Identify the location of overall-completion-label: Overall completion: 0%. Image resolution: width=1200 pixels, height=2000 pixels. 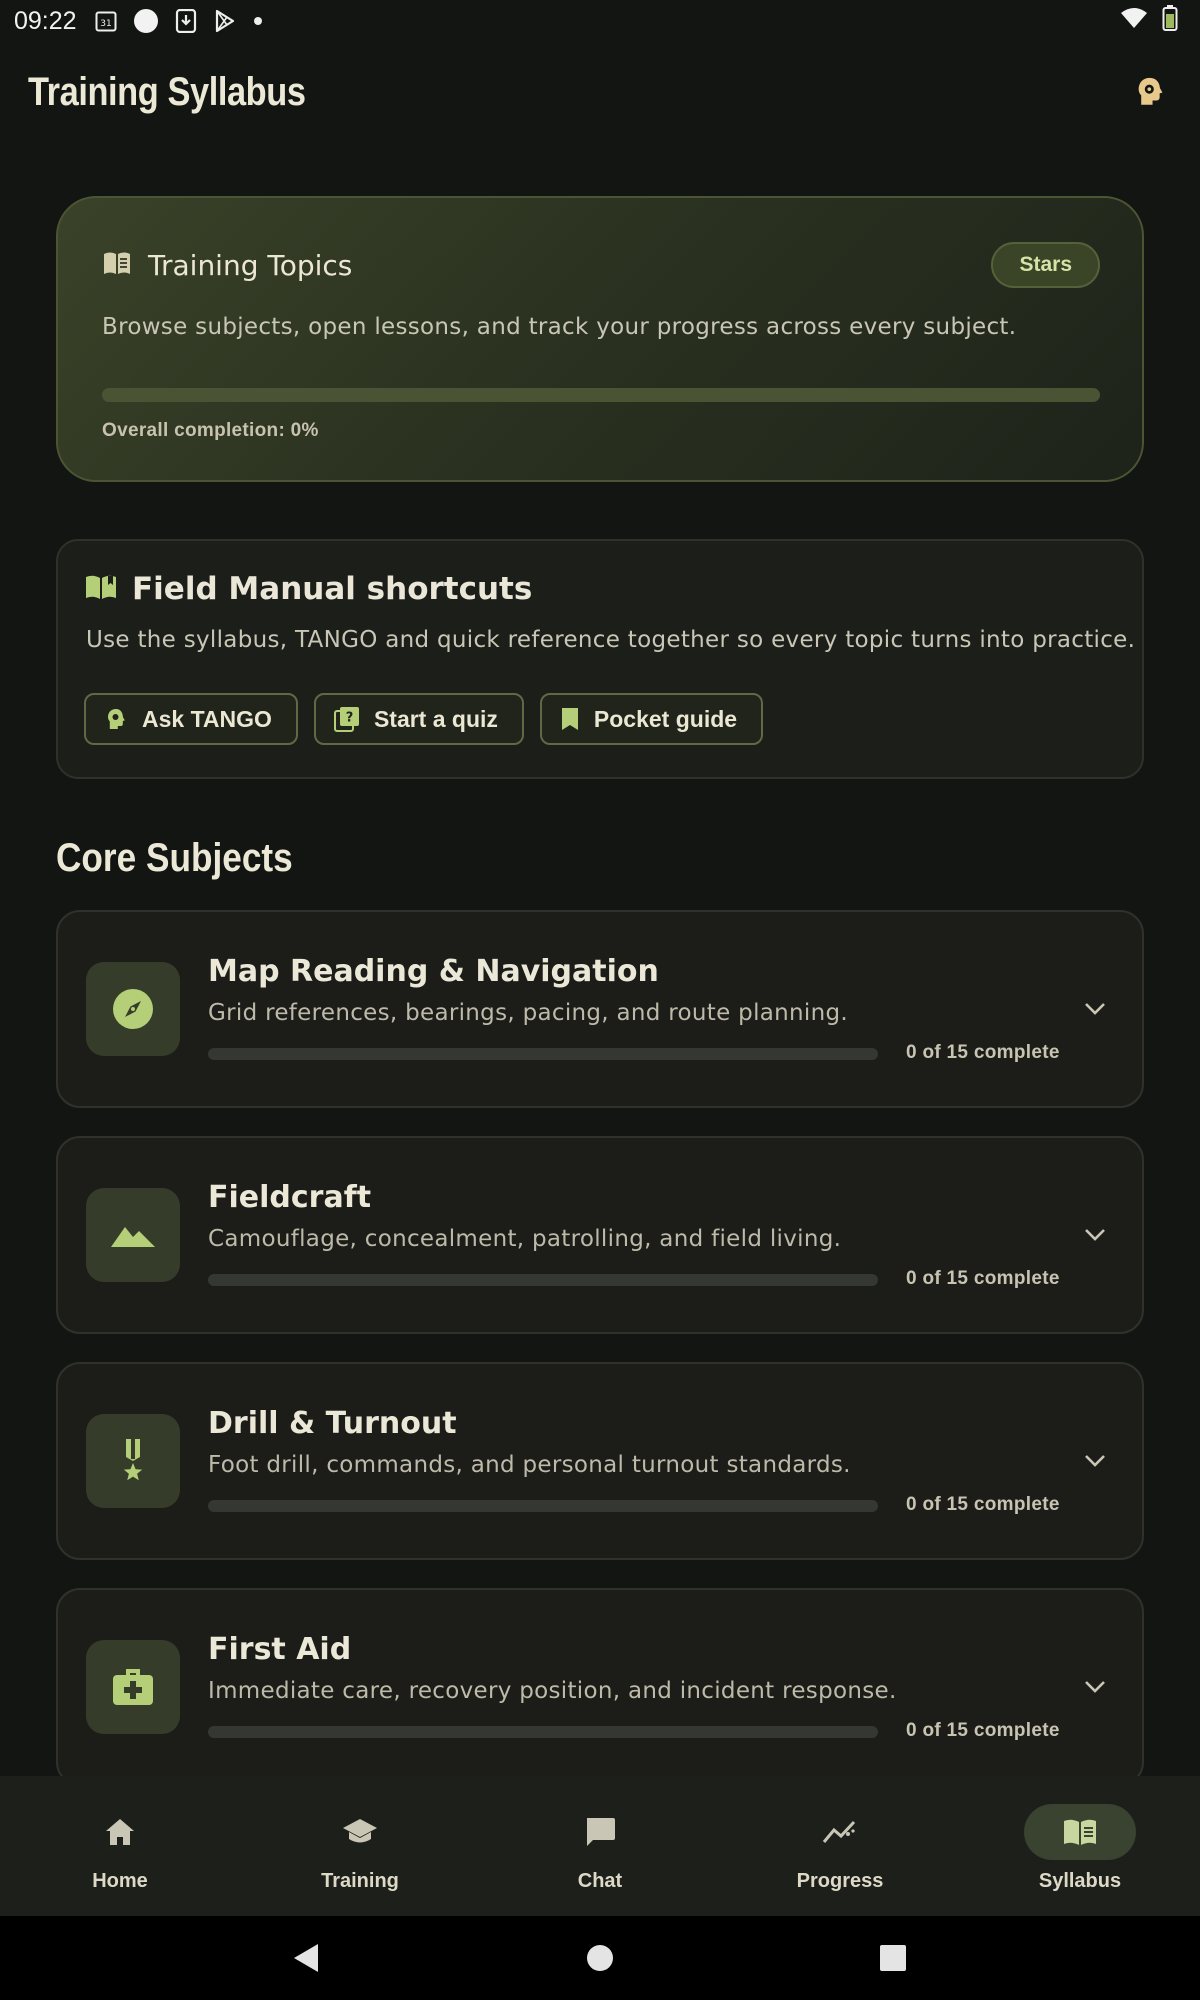
(210, 430).